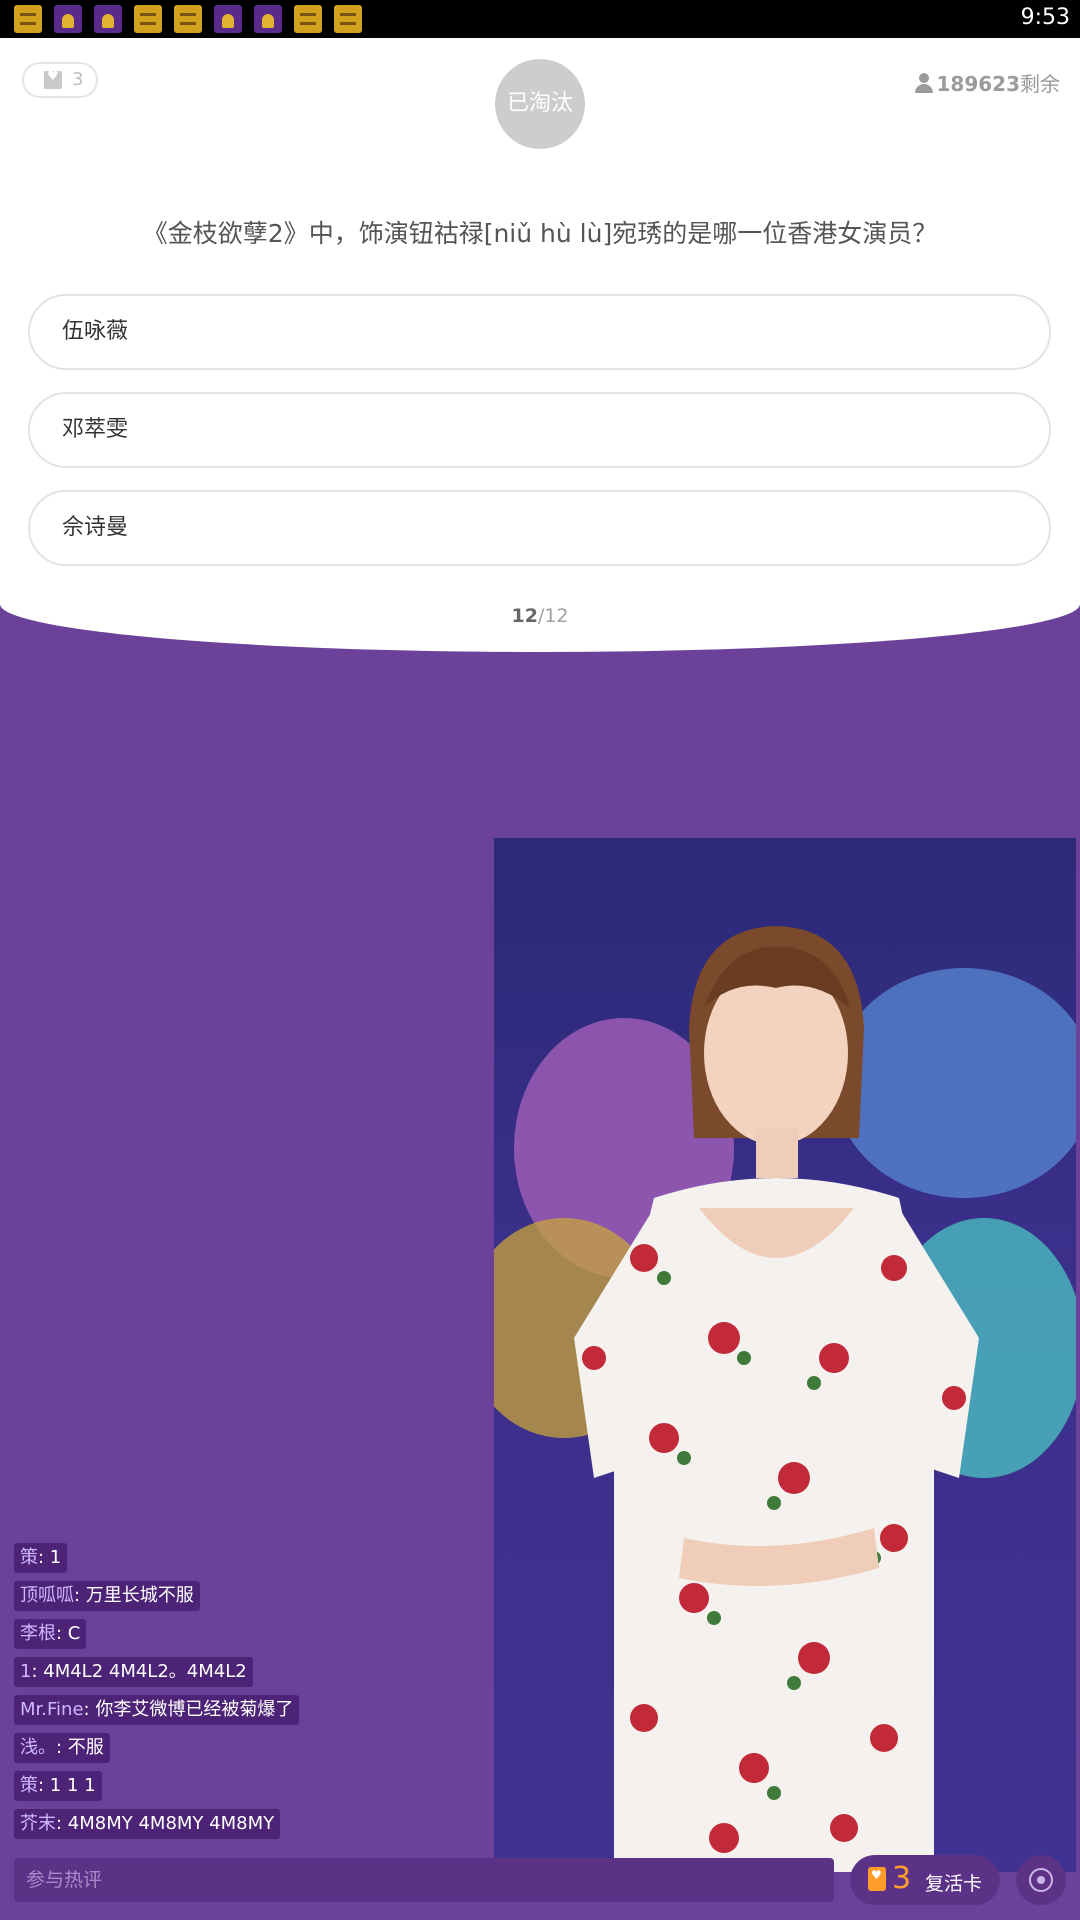 The height and width of the screenshot is (1920, 1080). Describe the element at coordinates (1045, 17) in the screenshot. I see `status-clock: 9:53` at that location.